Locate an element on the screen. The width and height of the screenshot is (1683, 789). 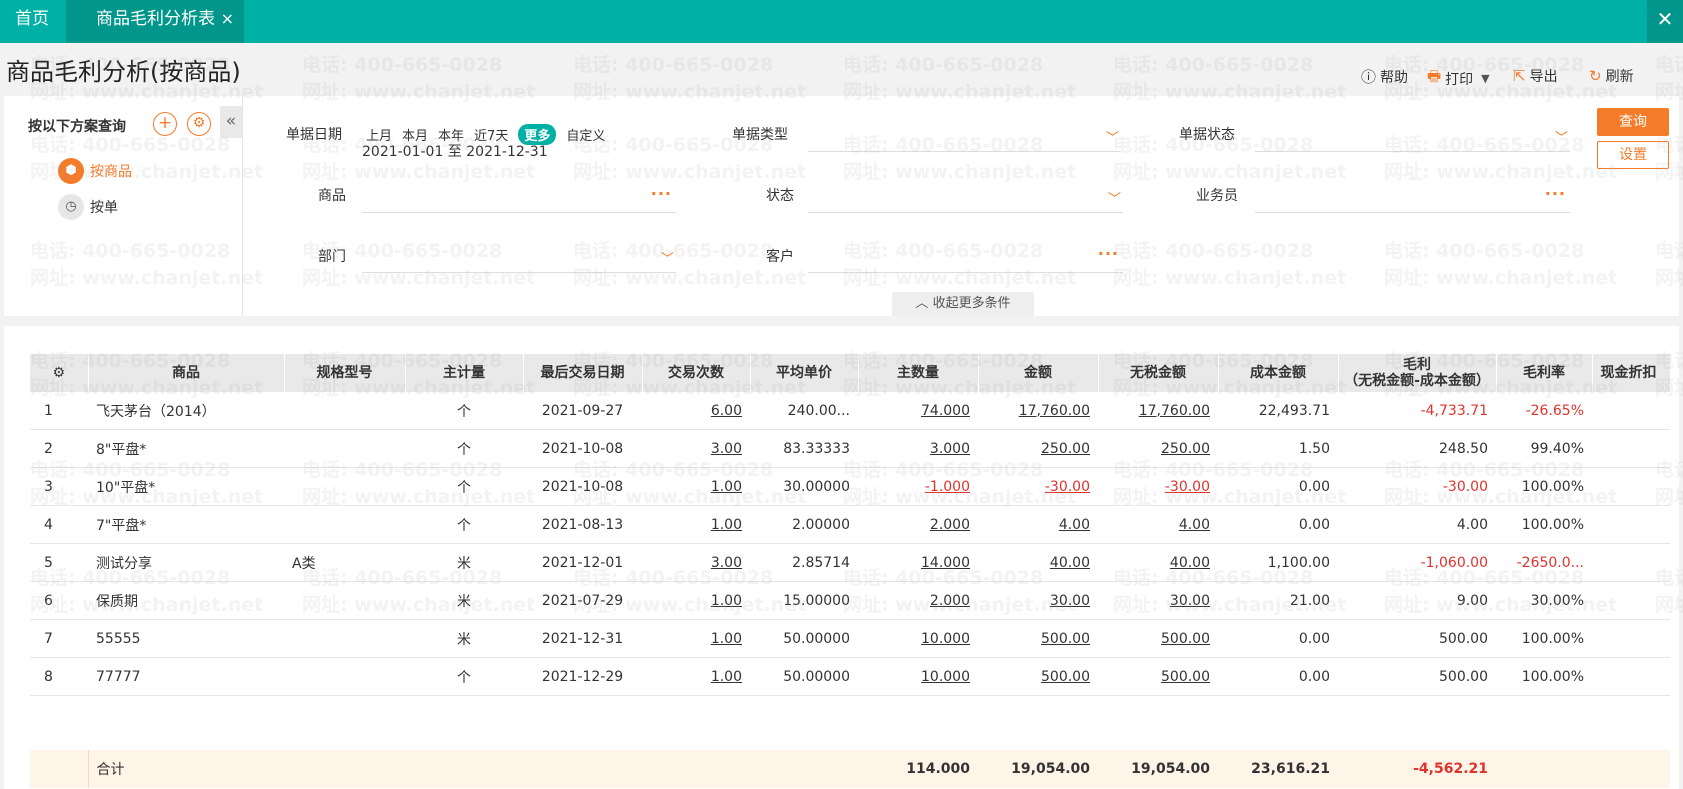
cell-notax: 17,760.00 is located at coordinates (1158, 411).